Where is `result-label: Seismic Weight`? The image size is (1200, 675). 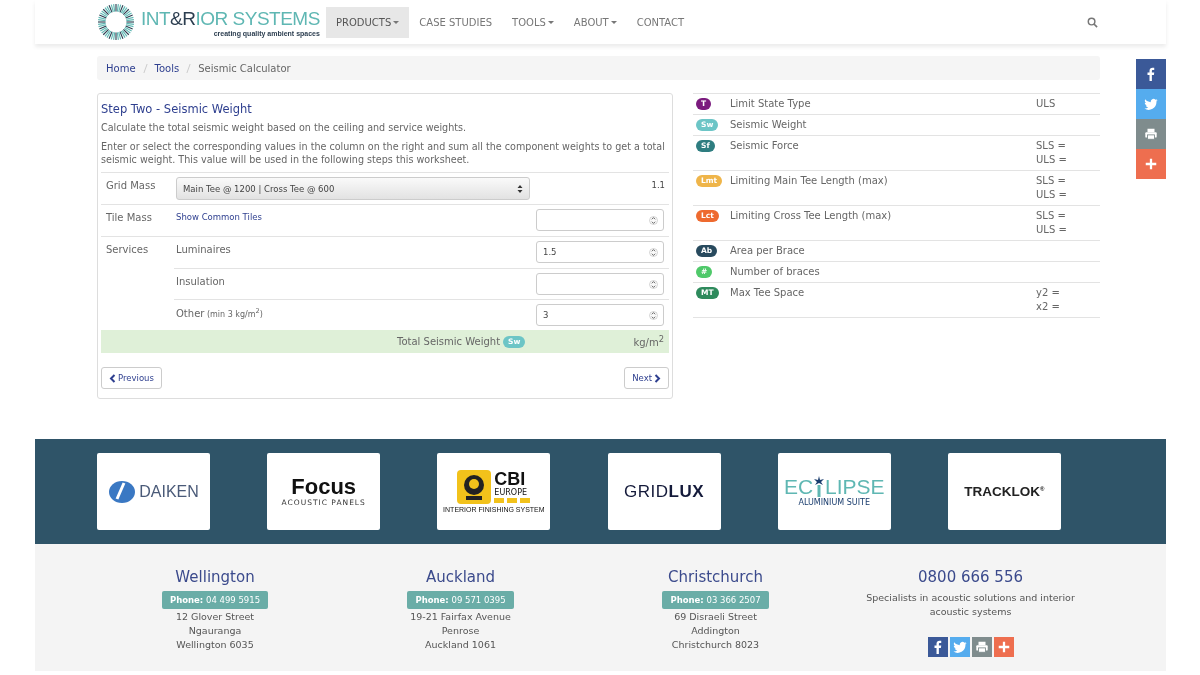
result-label: Seismic Weight is located at coordinates (769, 125).